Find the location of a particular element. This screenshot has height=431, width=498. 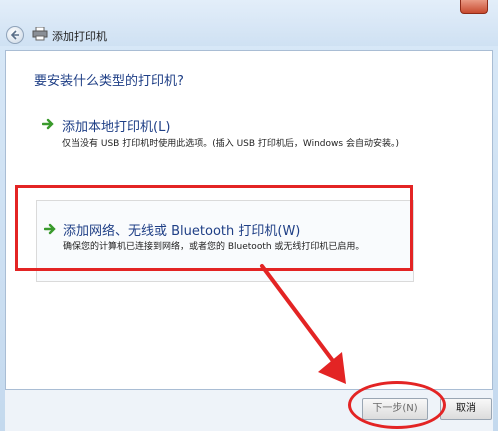

annotation-arrow is located at coordinates (303, 324).